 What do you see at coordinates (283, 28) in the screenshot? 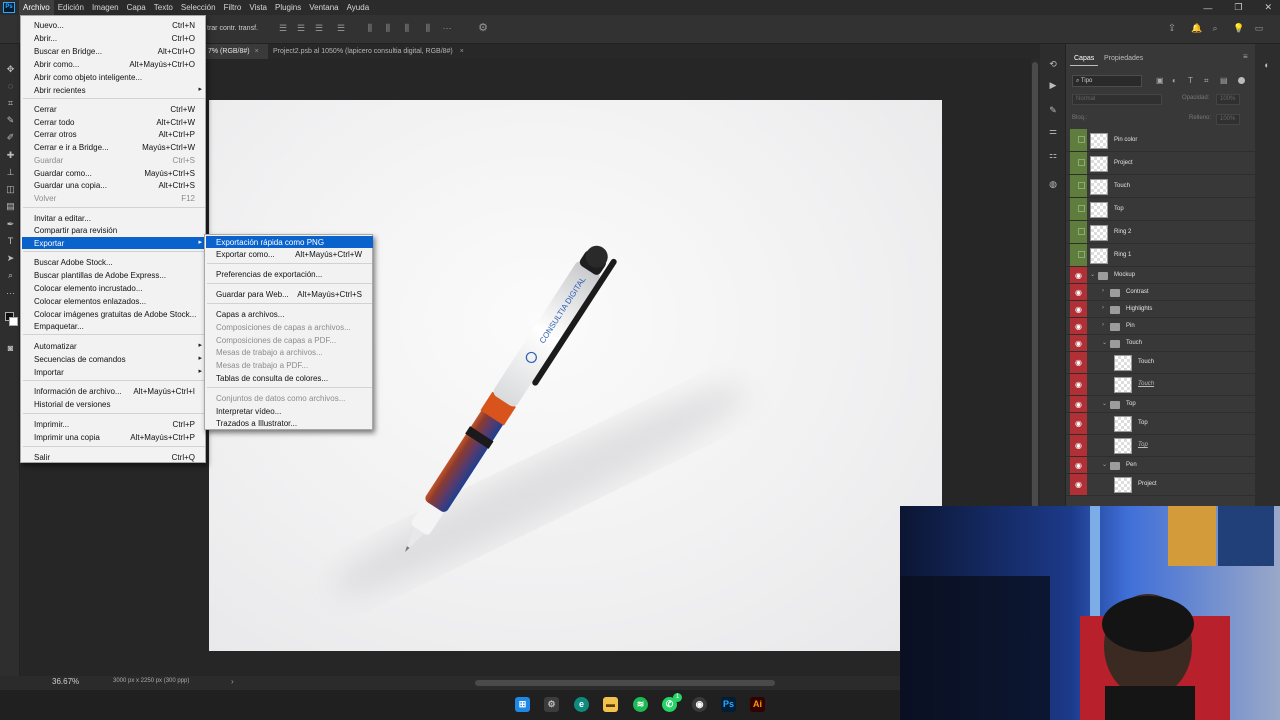
I see `align-left-icon: ☰` at bounding box center [283, 28].